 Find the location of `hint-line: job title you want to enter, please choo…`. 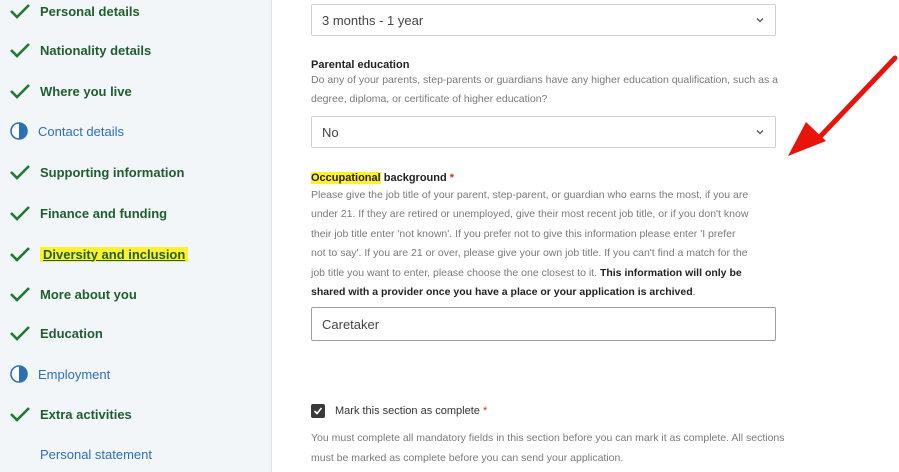

hint-line: job title you want to enter, please choo… is located at coordinates (526, 272).